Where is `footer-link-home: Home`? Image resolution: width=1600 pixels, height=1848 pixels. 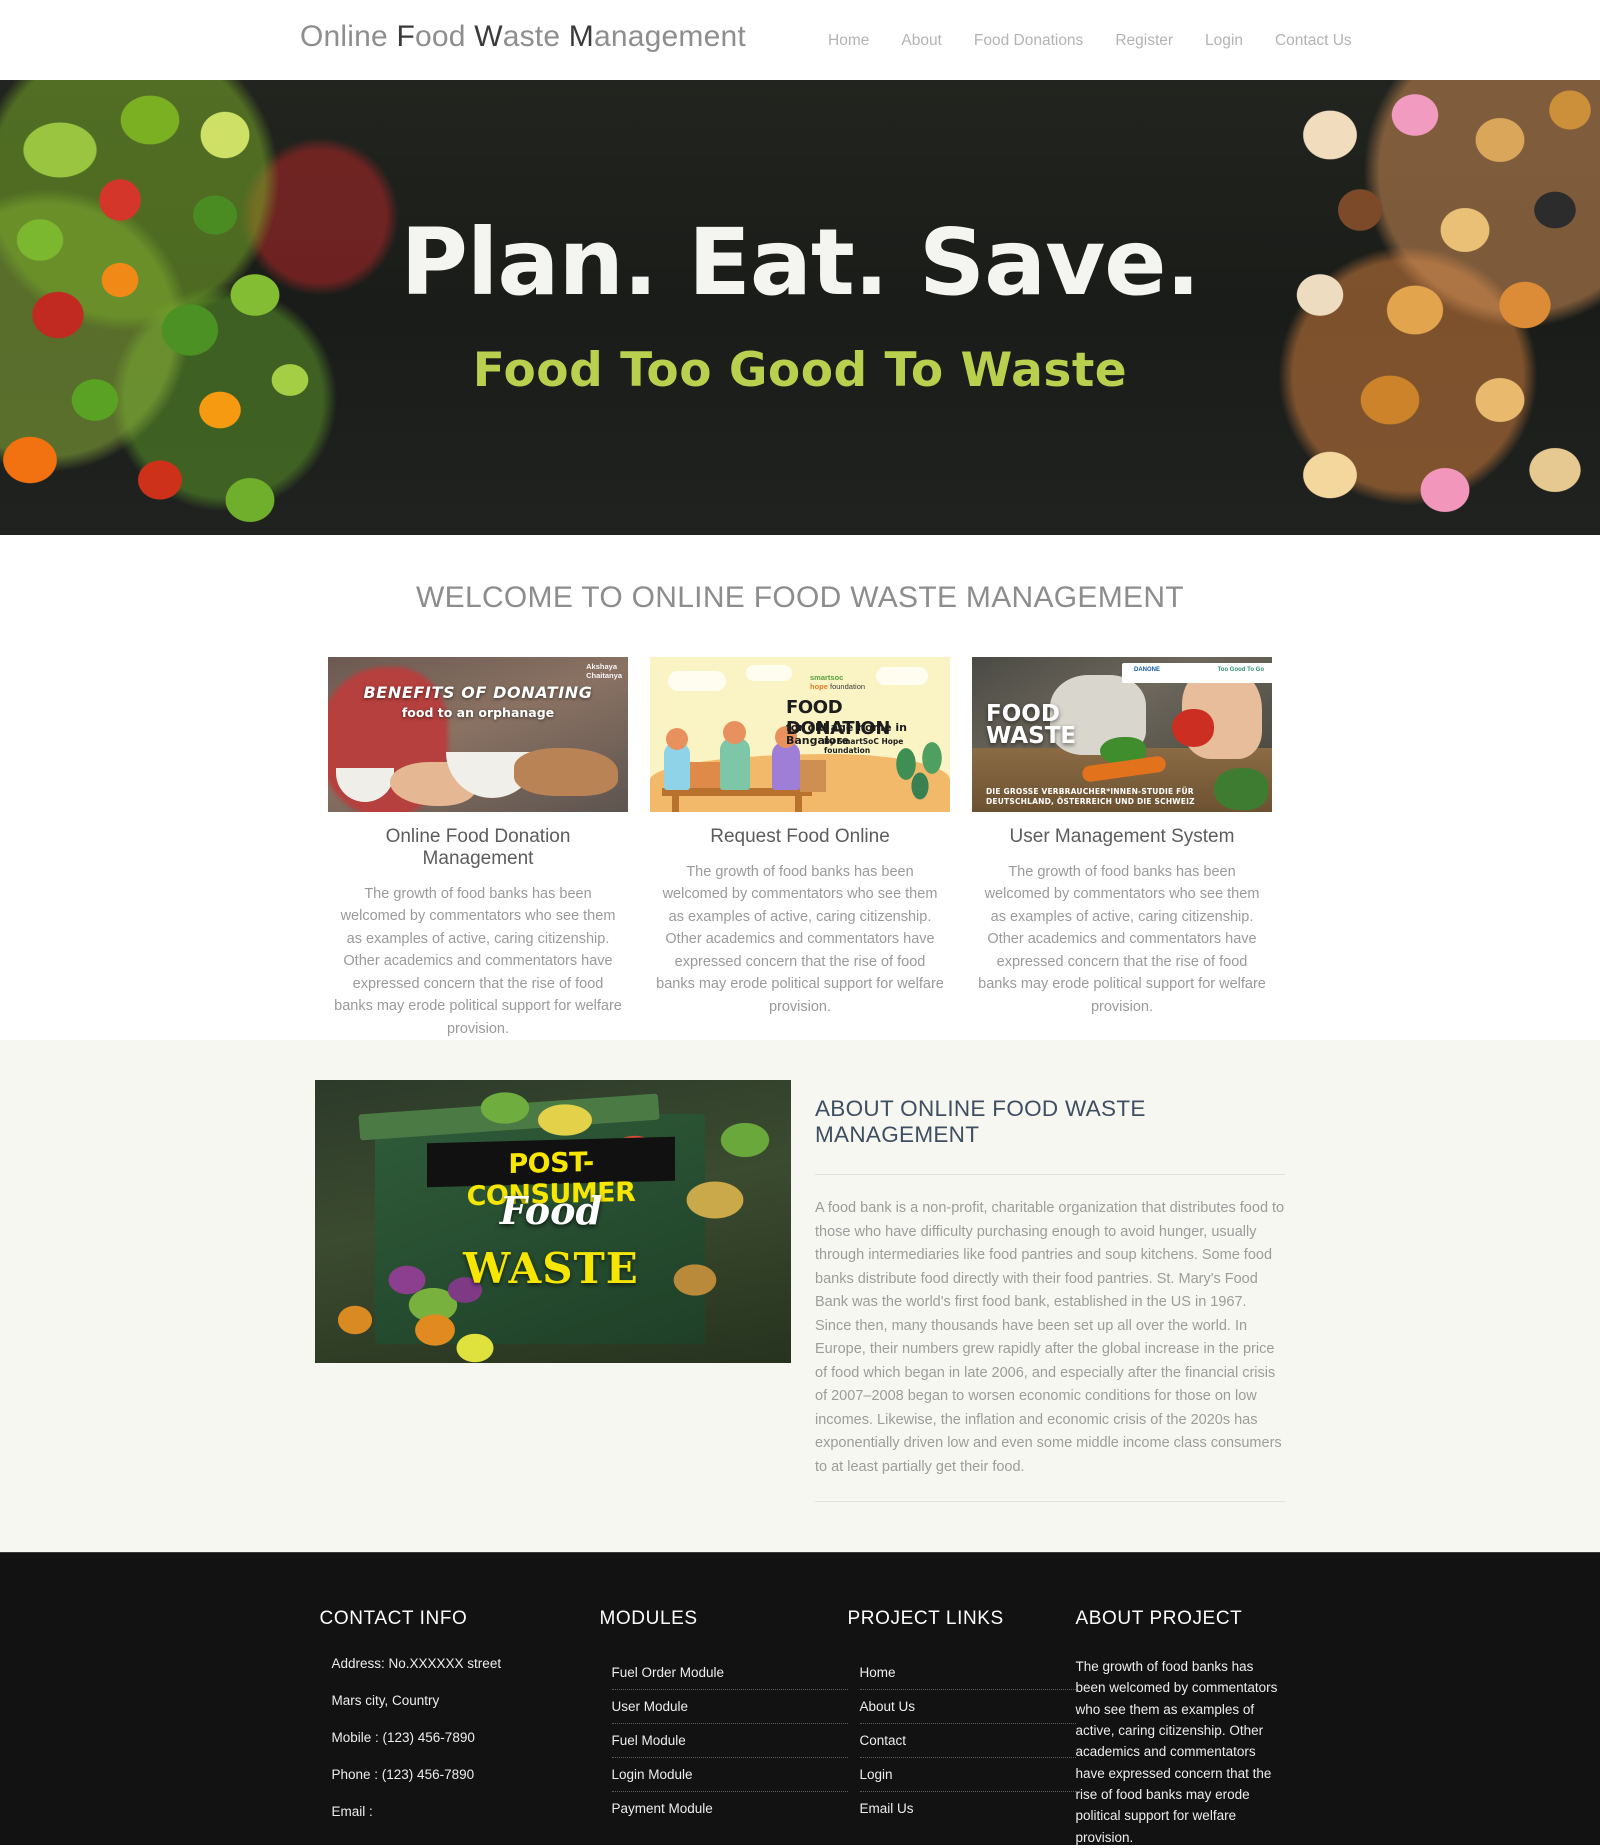
footer-link-home: Home is located at coordinates (968, 1672).